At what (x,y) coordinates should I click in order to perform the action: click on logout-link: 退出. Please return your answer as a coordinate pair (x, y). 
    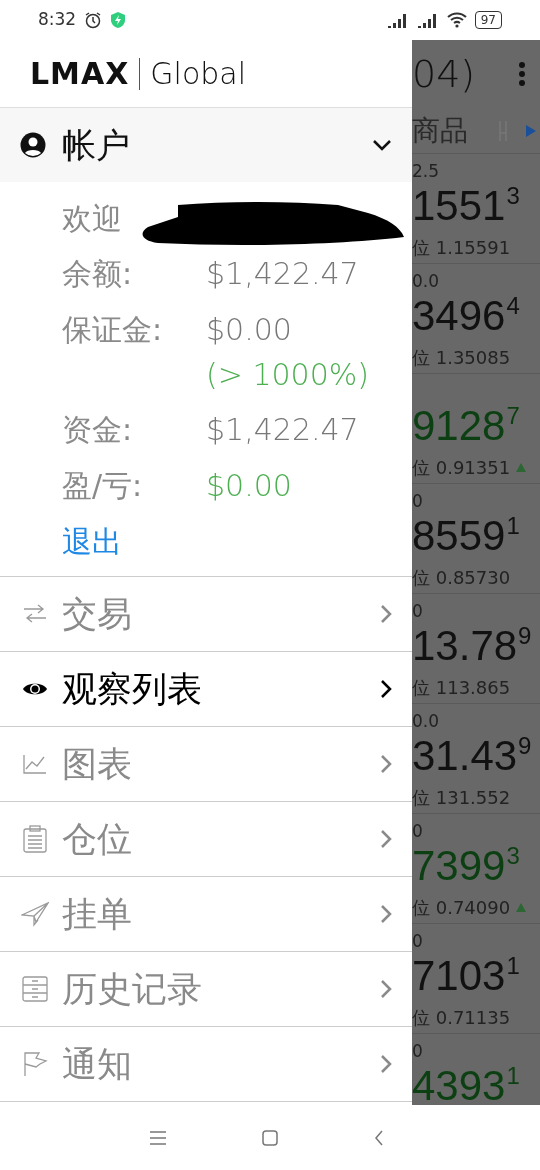
    Looking at the image, I should click on (92, 542).